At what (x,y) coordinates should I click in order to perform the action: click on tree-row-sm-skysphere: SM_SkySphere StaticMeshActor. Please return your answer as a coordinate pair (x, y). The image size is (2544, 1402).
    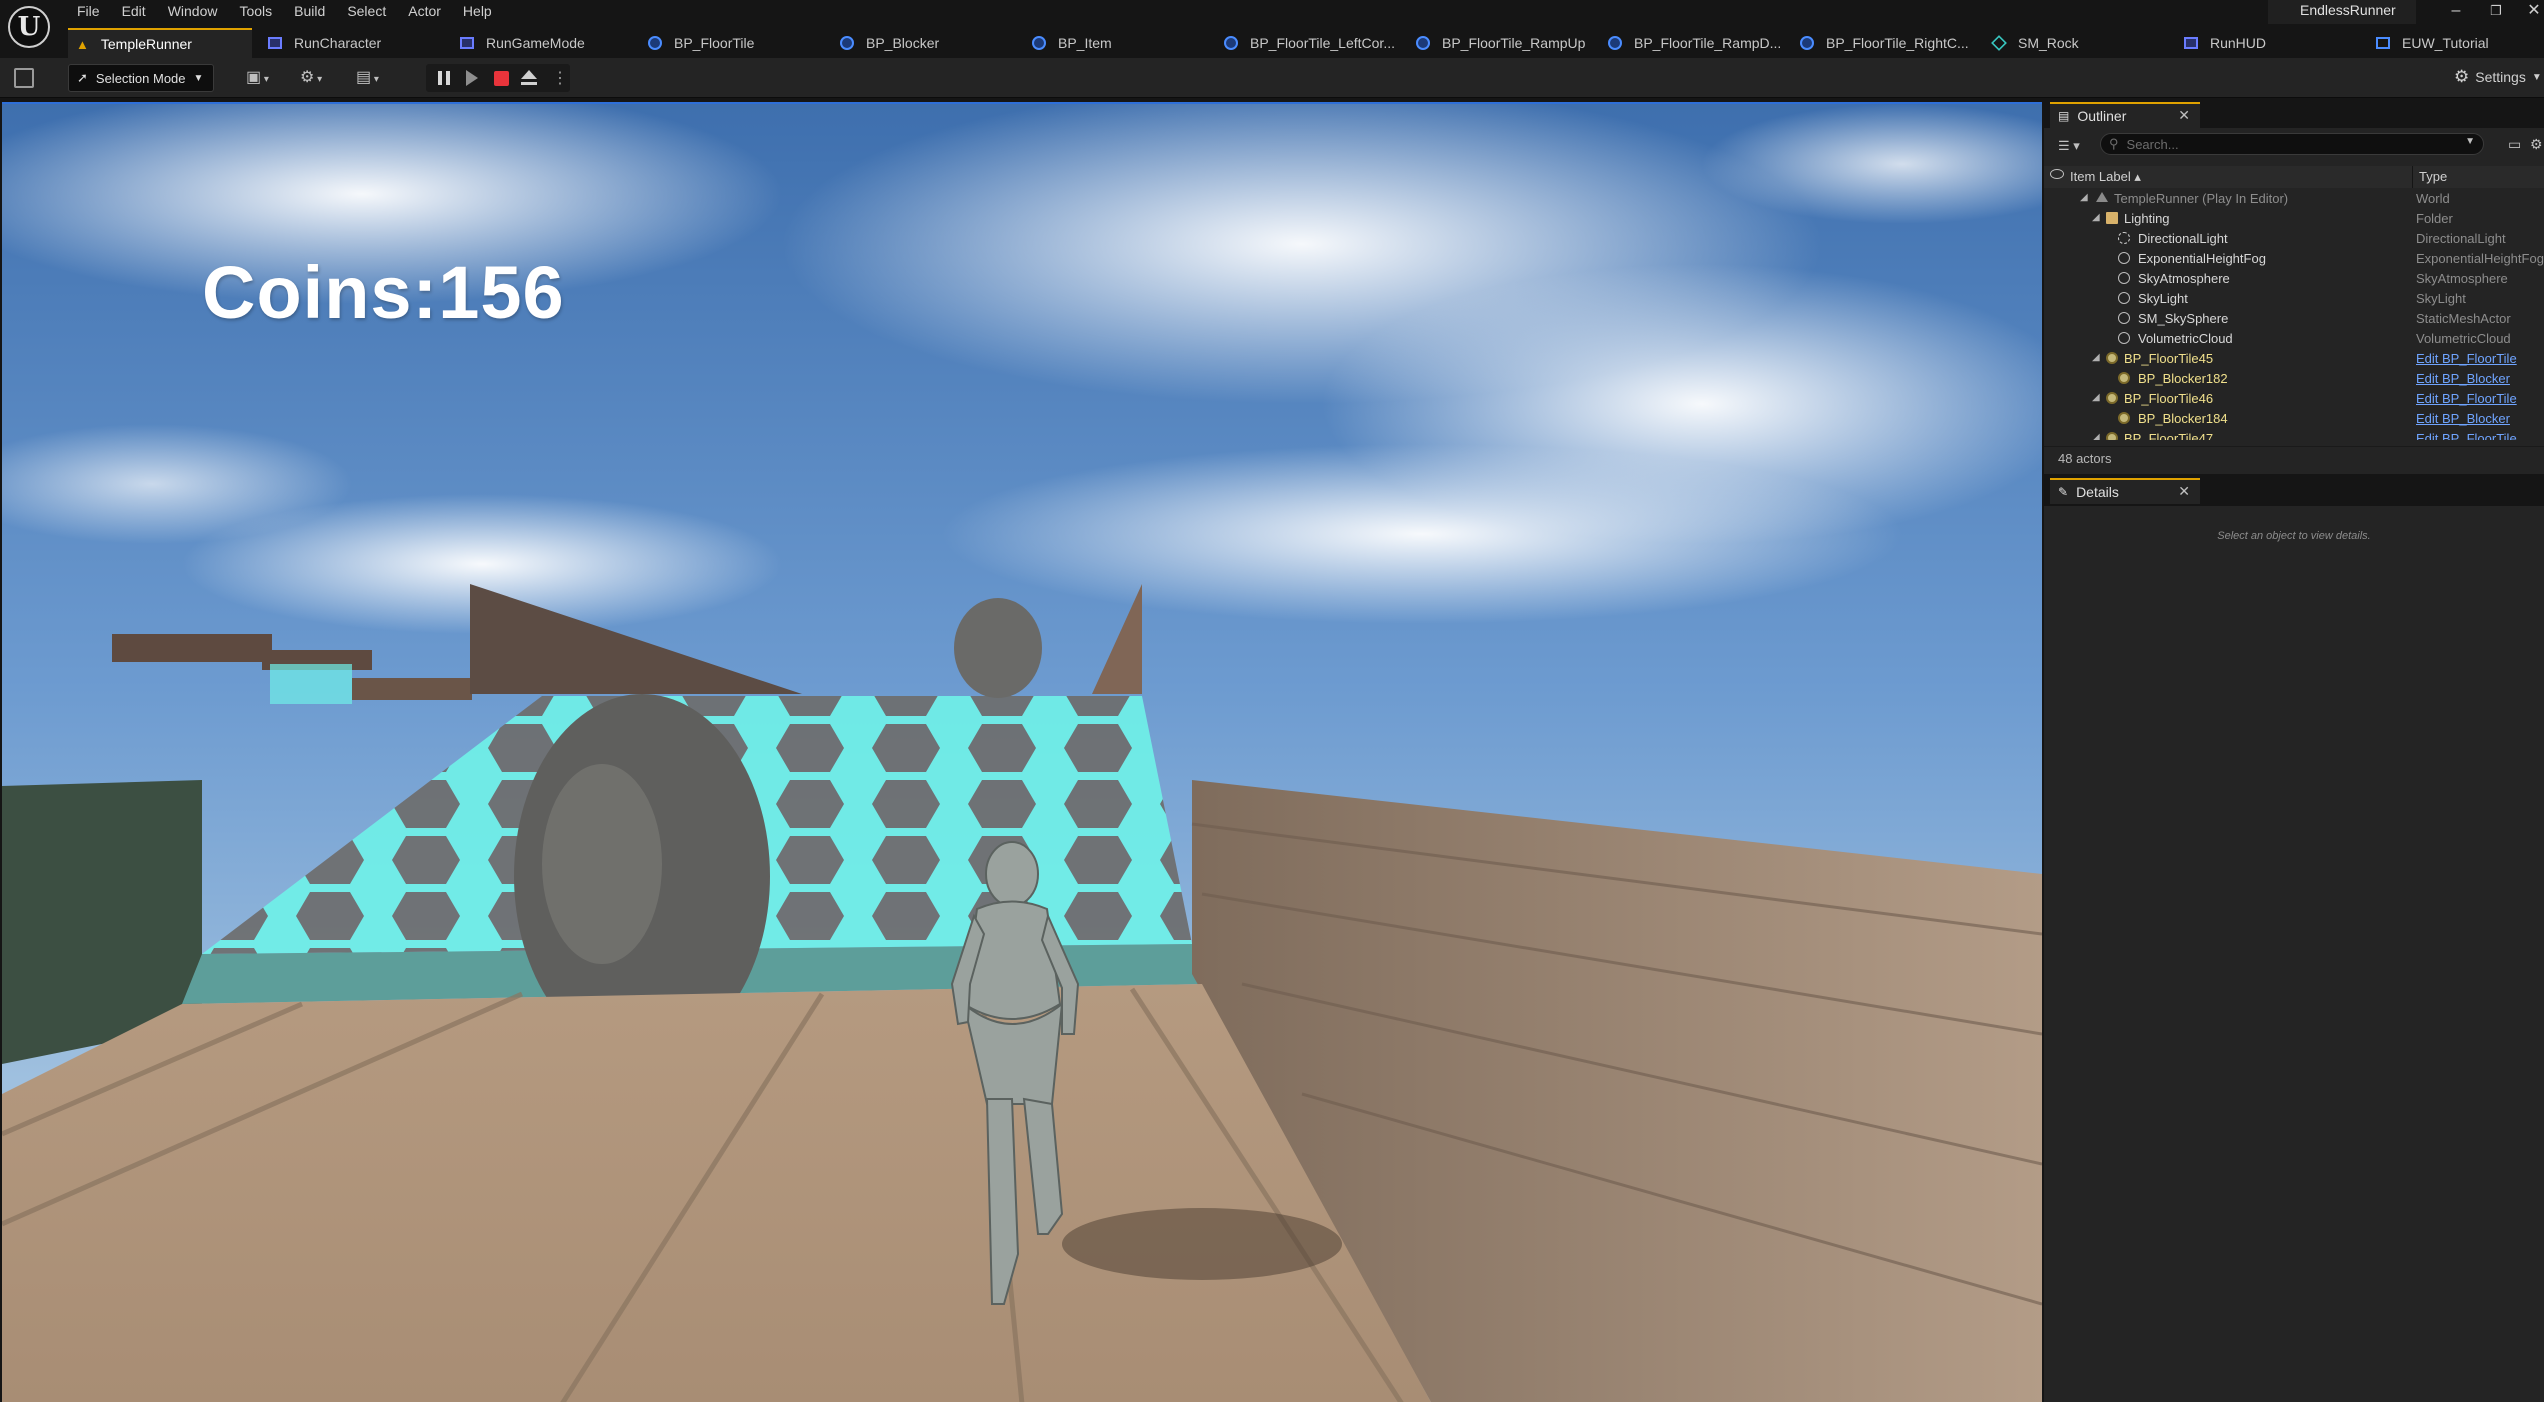
    Looking at the image, I should click on (2294, 318).